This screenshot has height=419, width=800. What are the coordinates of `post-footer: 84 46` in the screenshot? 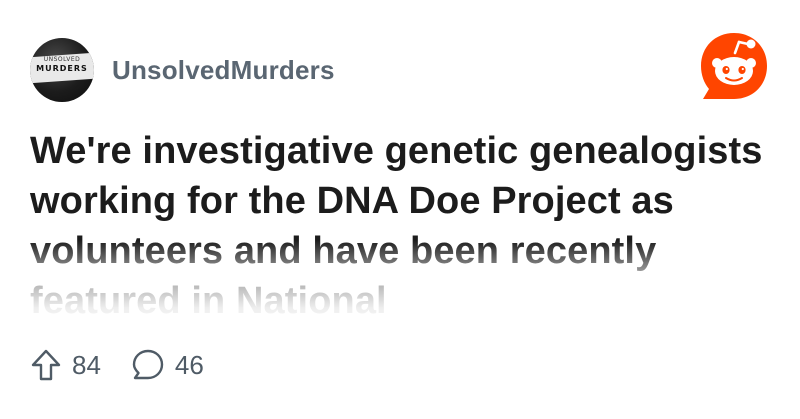 It's located at (117, 365).